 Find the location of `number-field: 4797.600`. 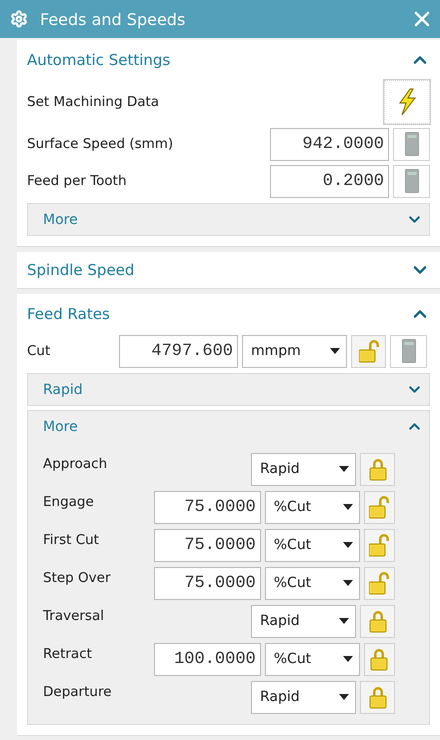

number-field: 4797.600 is located at coordinates (178, 351).